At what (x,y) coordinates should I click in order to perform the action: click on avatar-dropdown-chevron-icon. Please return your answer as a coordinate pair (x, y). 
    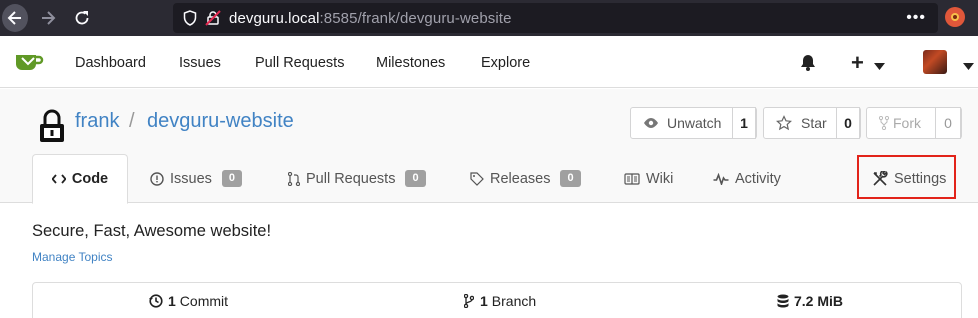
    Looking at the image, I should click on (968, 65).